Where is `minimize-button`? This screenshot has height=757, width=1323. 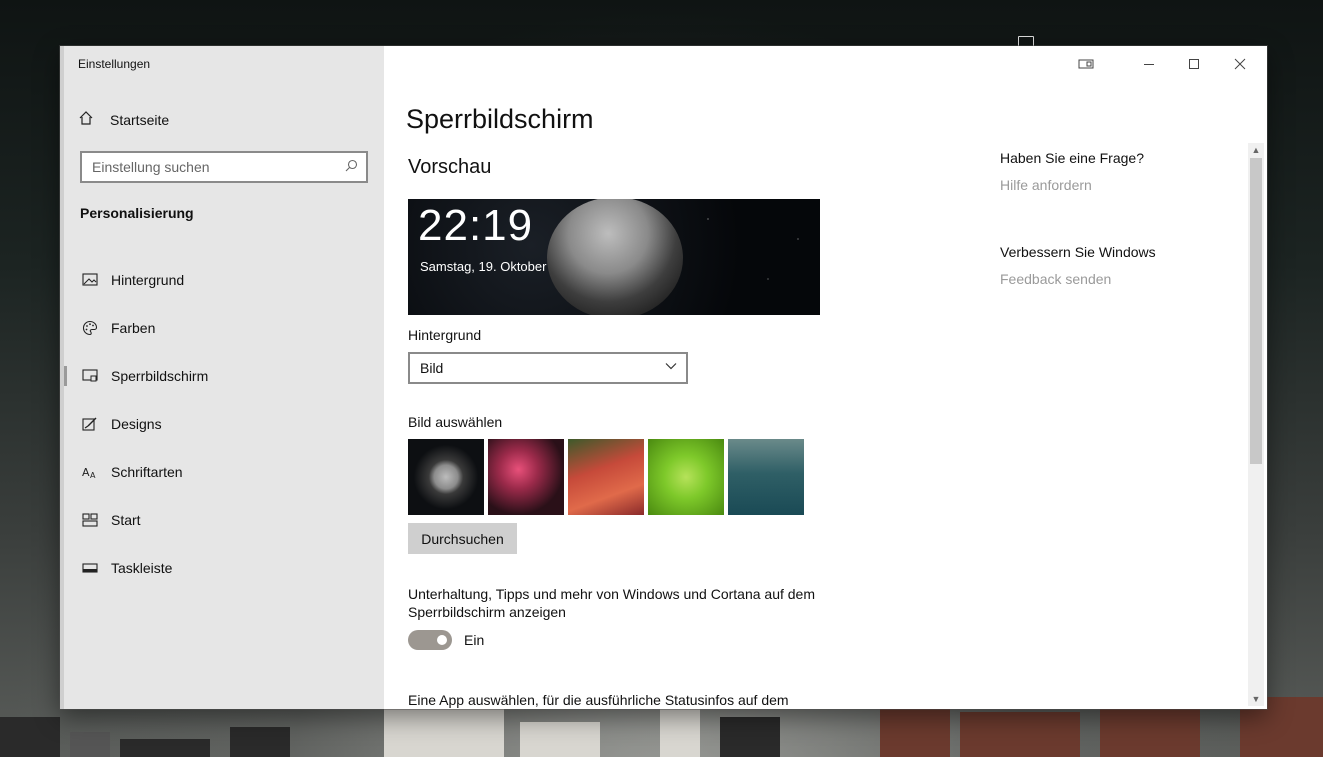
minimize-button is located at coordinates (1149, 64).